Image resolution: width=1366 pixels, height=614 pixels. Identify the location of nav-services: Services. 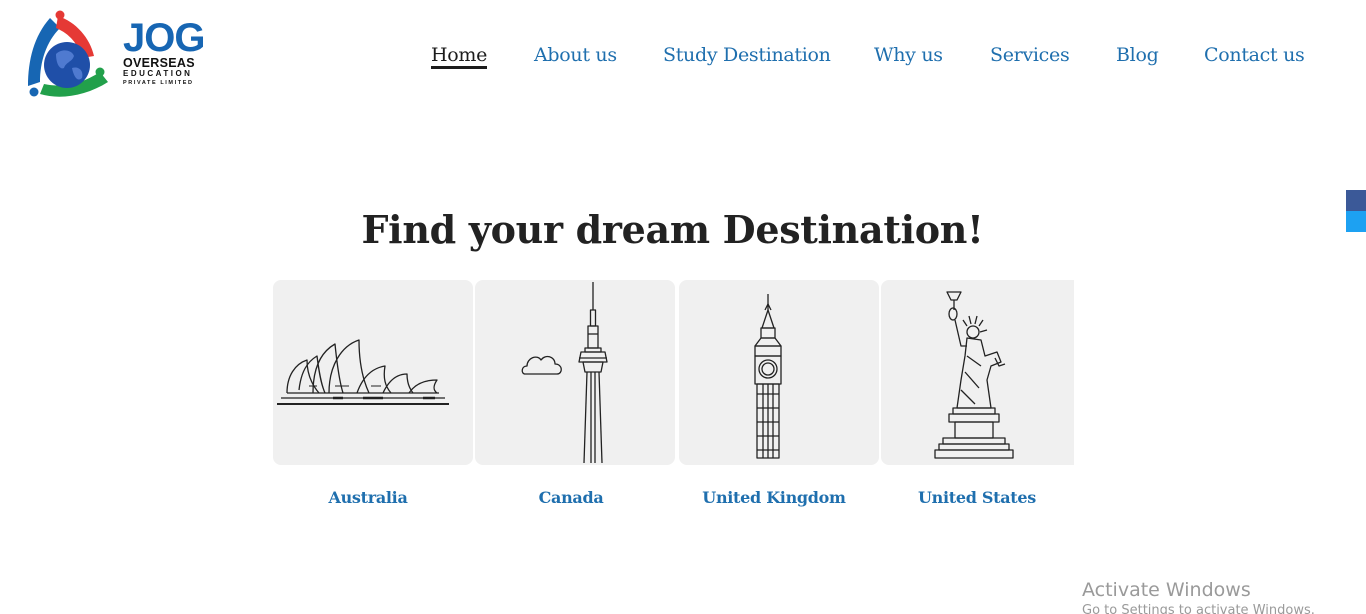
(1030, 55).